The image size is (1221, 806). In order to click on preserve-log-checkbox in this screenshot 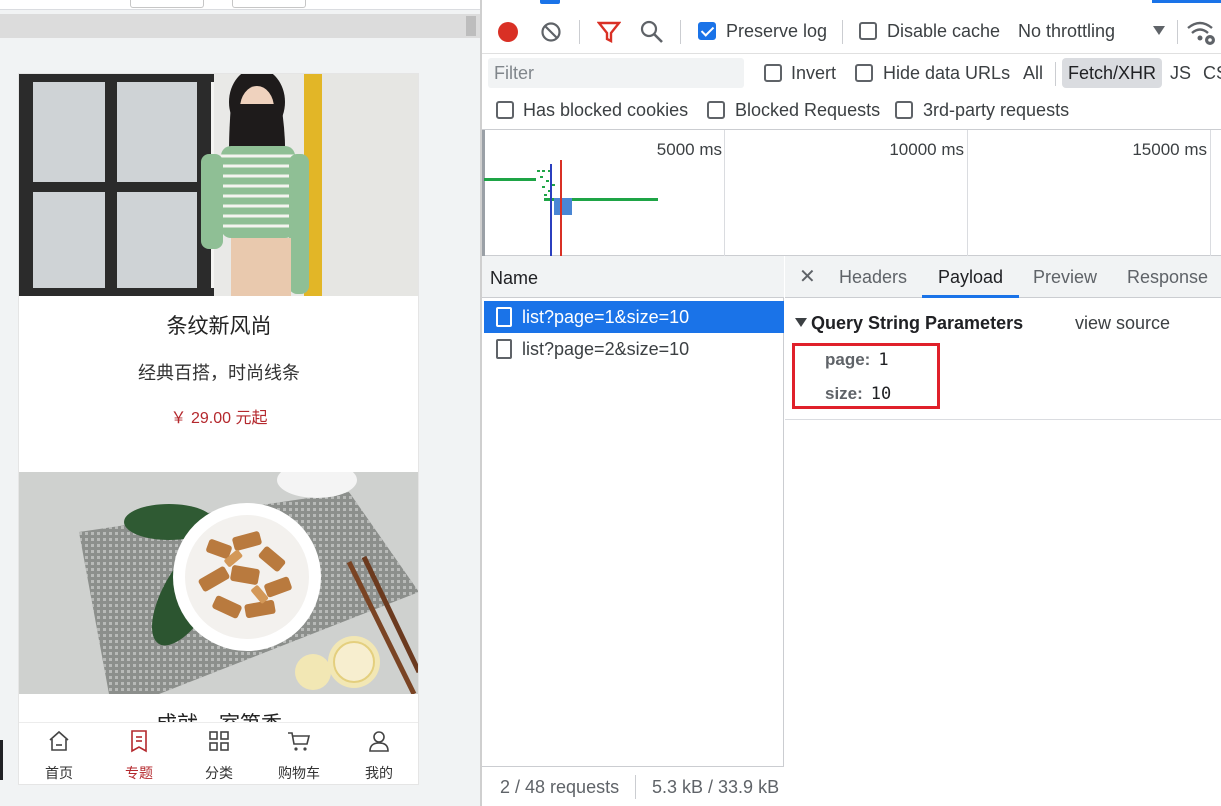, I will do `click(707, 31)`.